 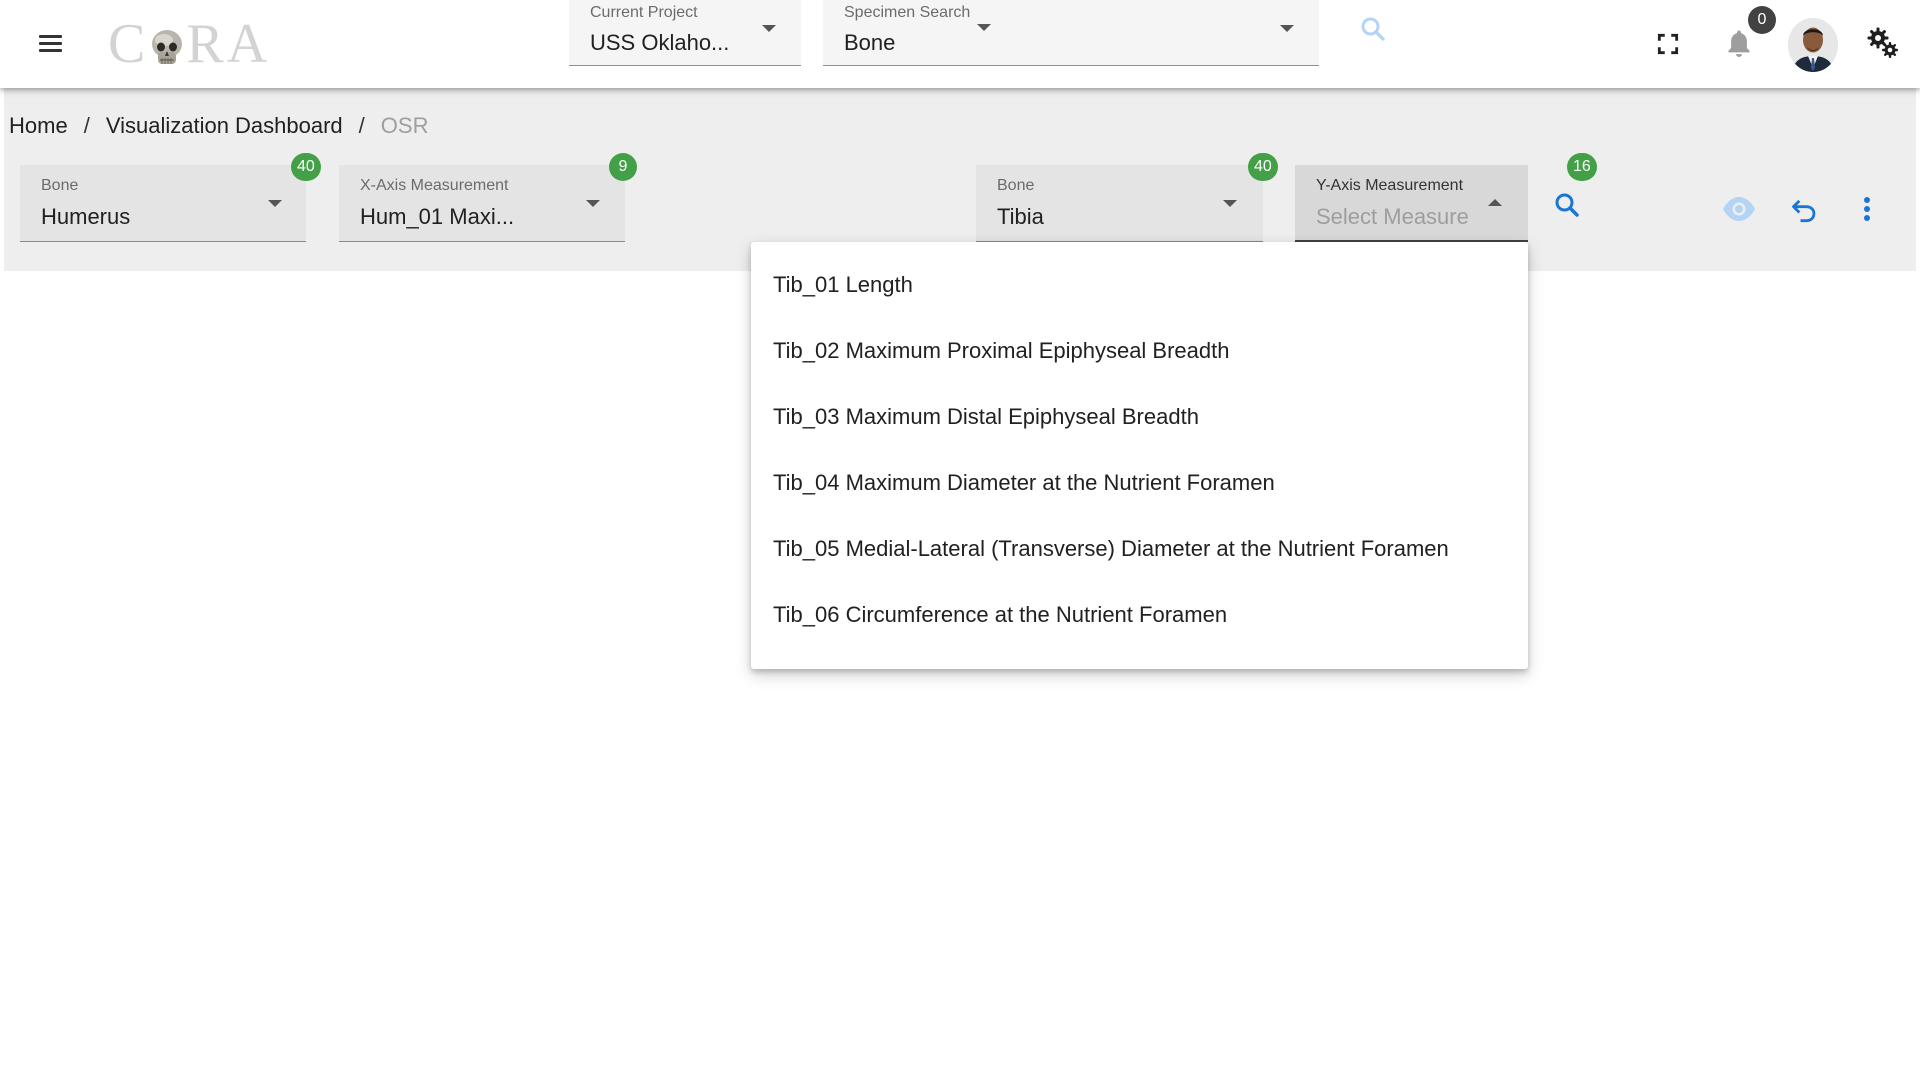 I want to click on dropdown-option: Tib_03 Maximum Distal Epiphyseal Breadth, so click(x=1139, y=417).